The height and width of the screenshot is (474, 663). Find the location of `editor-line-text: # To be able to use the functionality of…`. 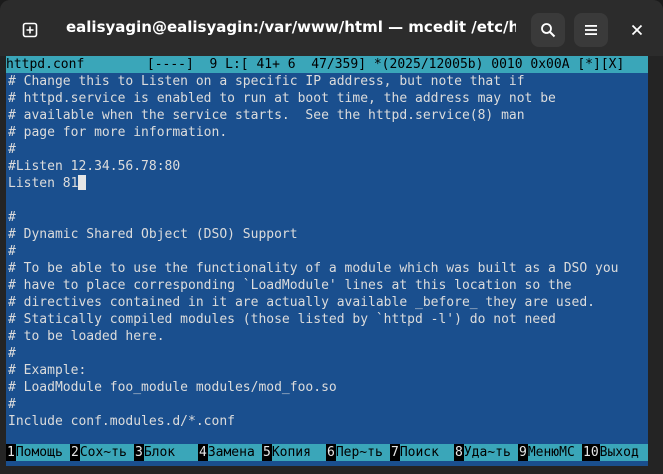

editor-line-text: # To be able to use the functionality of… is located at coordinates (313, 268).